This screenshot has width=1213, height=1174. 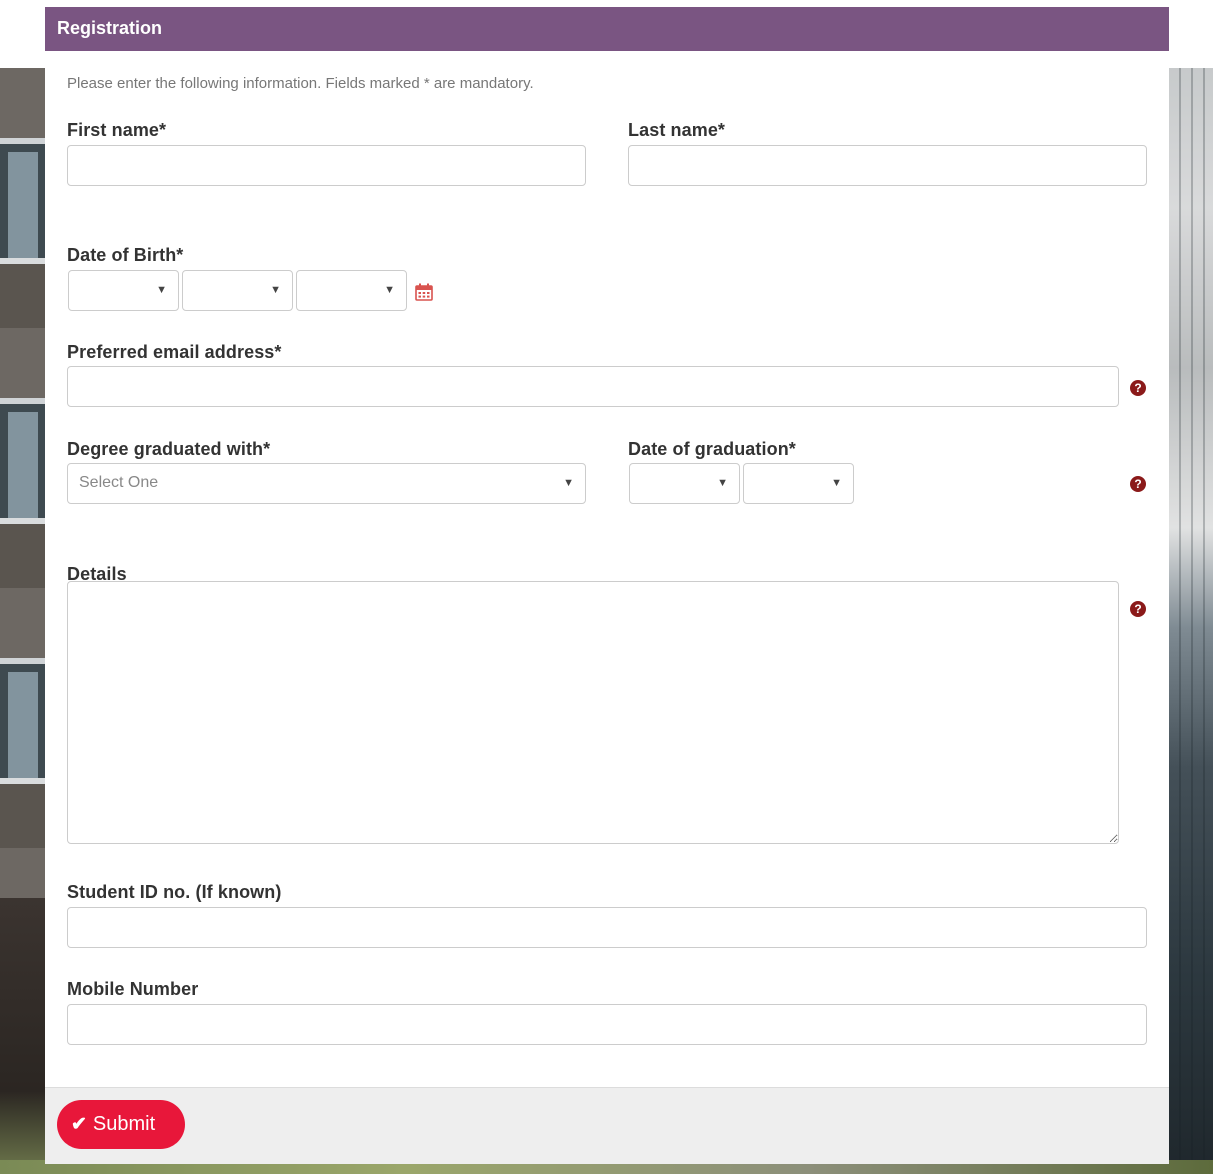 I want to click on submit-label: Submit, so click(x=124, y=1124).